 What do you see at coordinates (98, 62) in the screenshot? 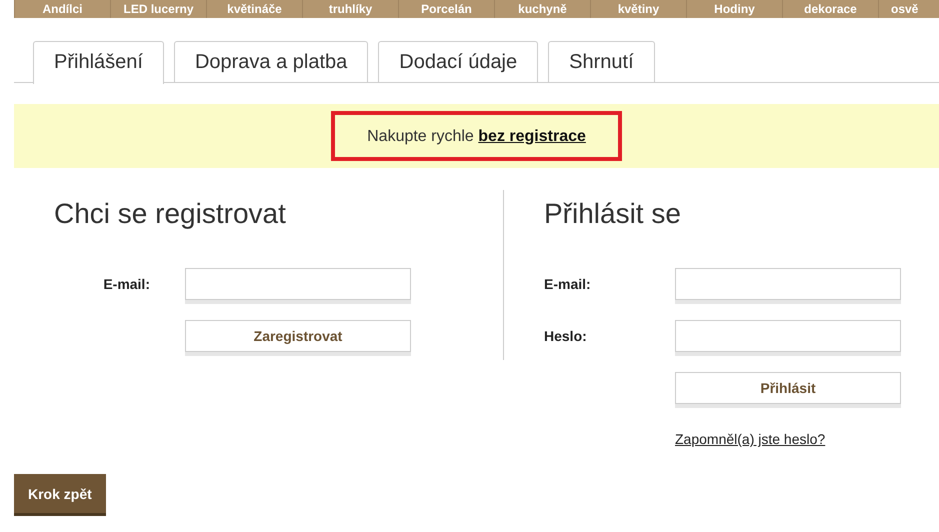
I see `checkout-tab: Přihlášení` at bounding box center [98, 62].